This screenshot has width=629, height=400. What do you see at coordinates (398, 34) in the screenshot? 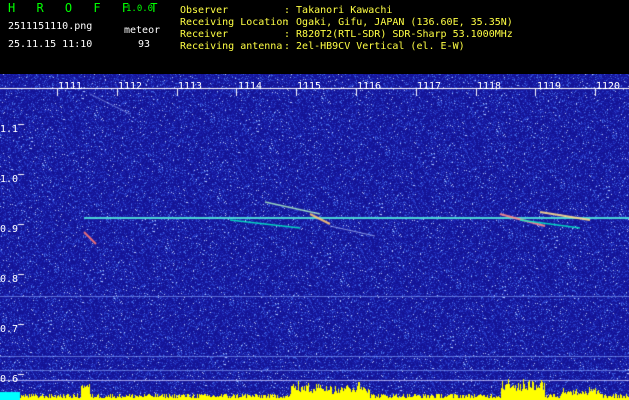
I see `info-value-receiver: : R820T2(RTL-SDR) SDR-Sharp 53.1000MHz` at bounding box center [398, 34].